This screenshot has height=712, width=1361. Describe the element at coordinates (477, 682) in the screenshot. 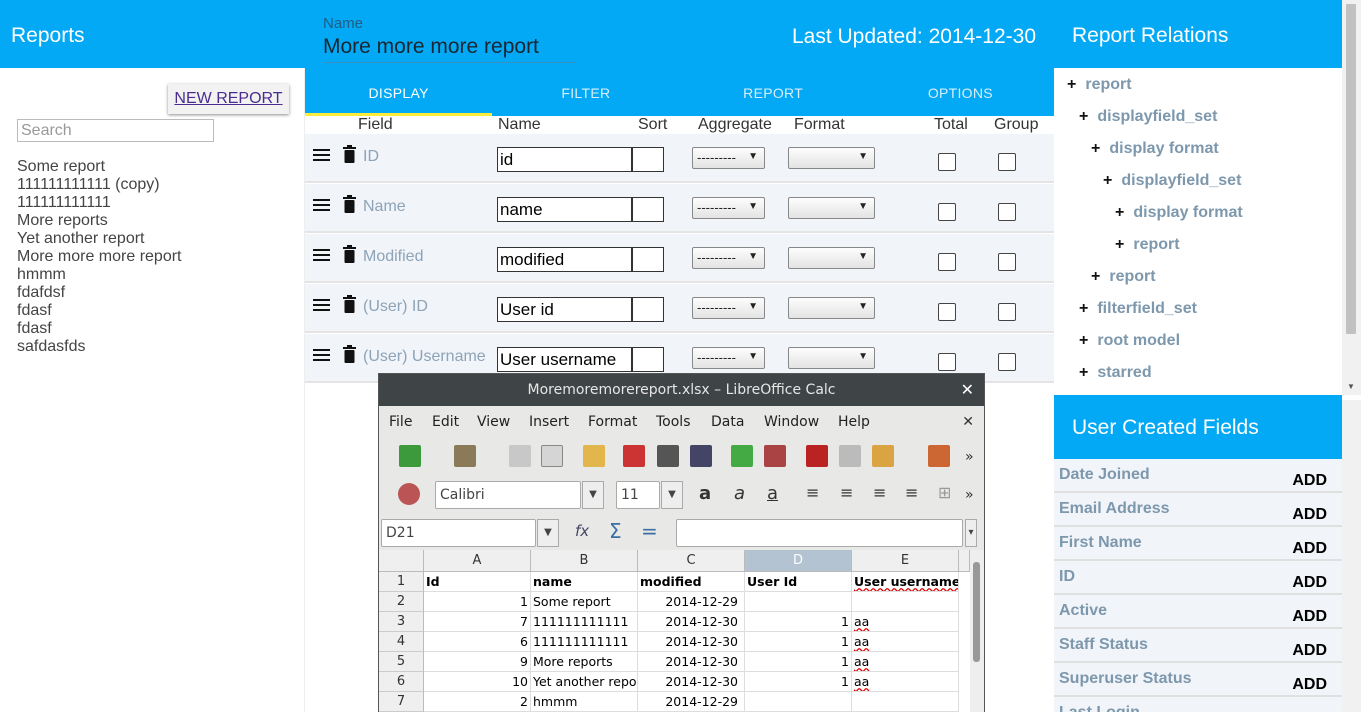

I see `table-cell: 10` at that location.